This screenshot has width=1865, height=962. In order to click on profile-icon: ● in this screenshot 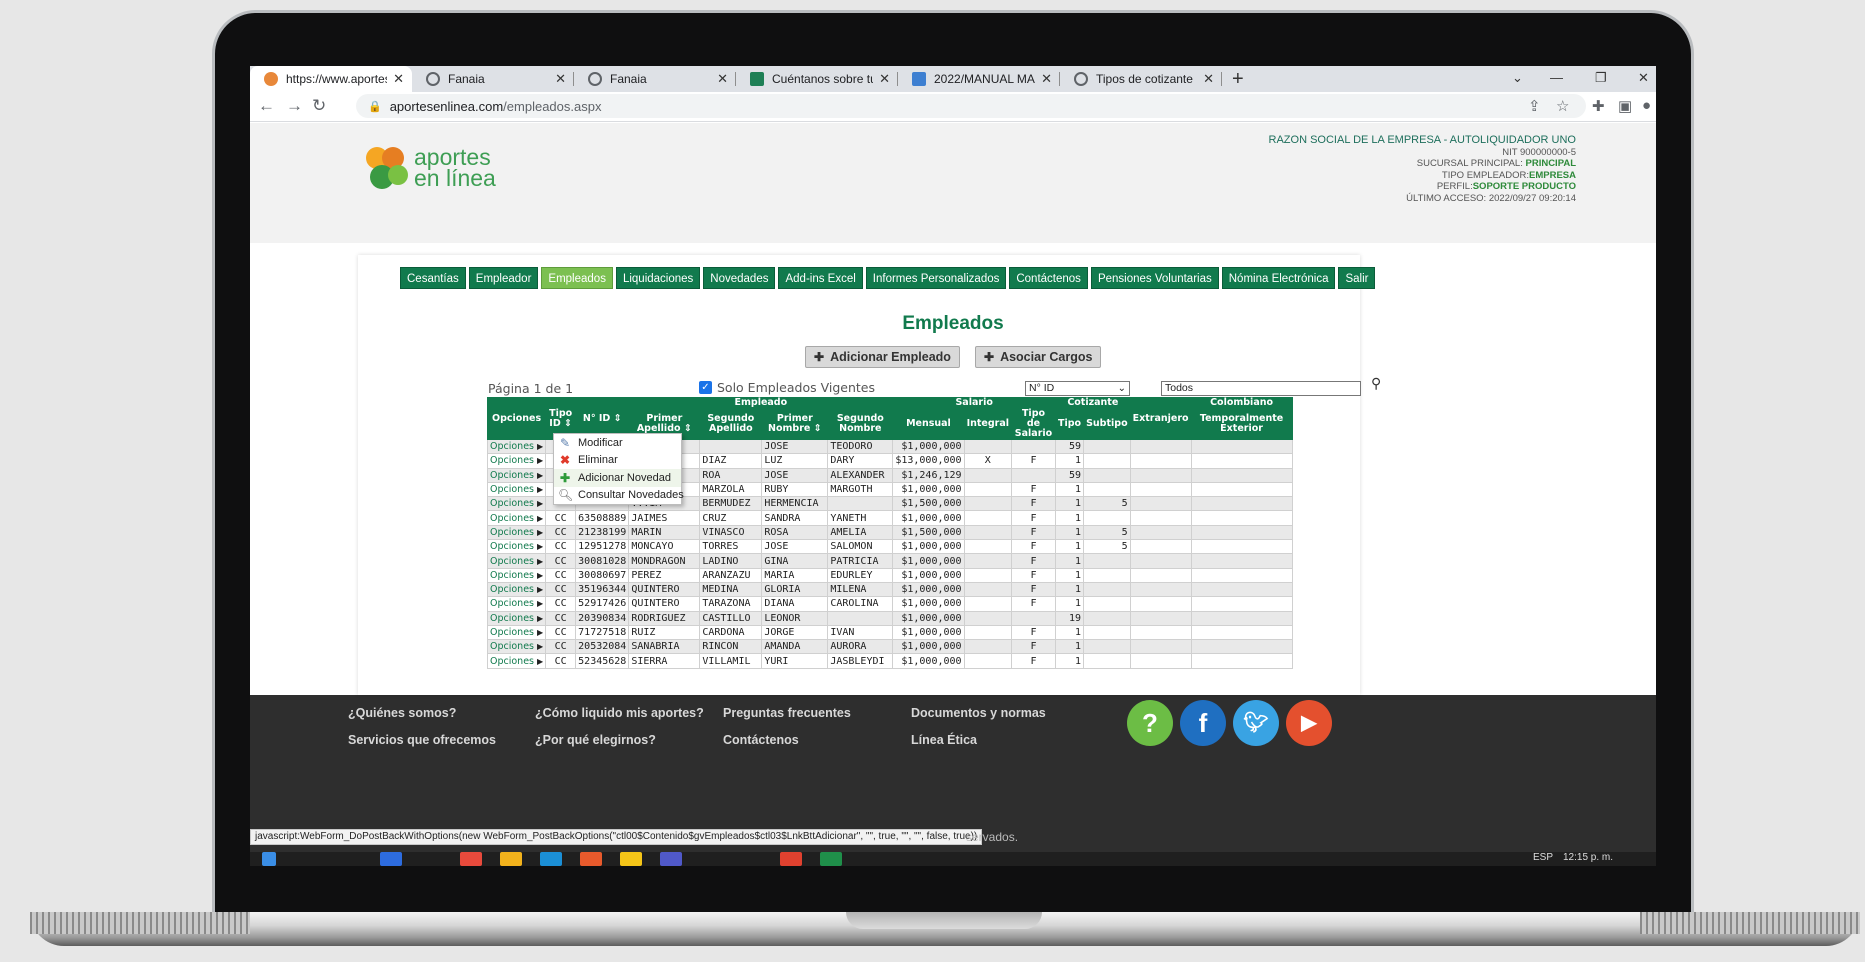, I will do `click(1646, 105)`.